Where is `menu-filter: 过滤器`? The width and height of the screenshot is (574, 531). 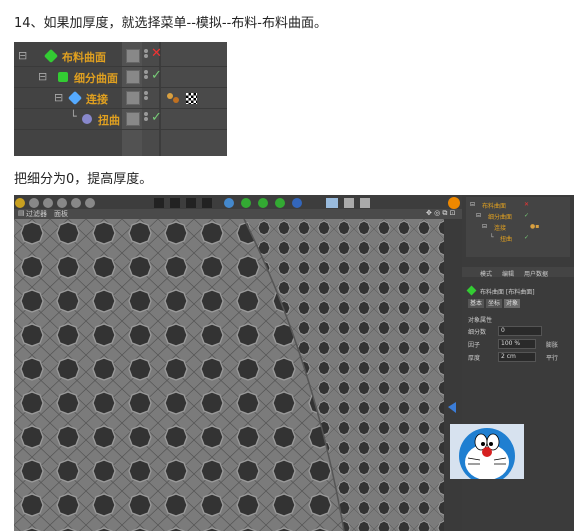
menu-filter: 过滤器 is located at coordinates (36, 214).